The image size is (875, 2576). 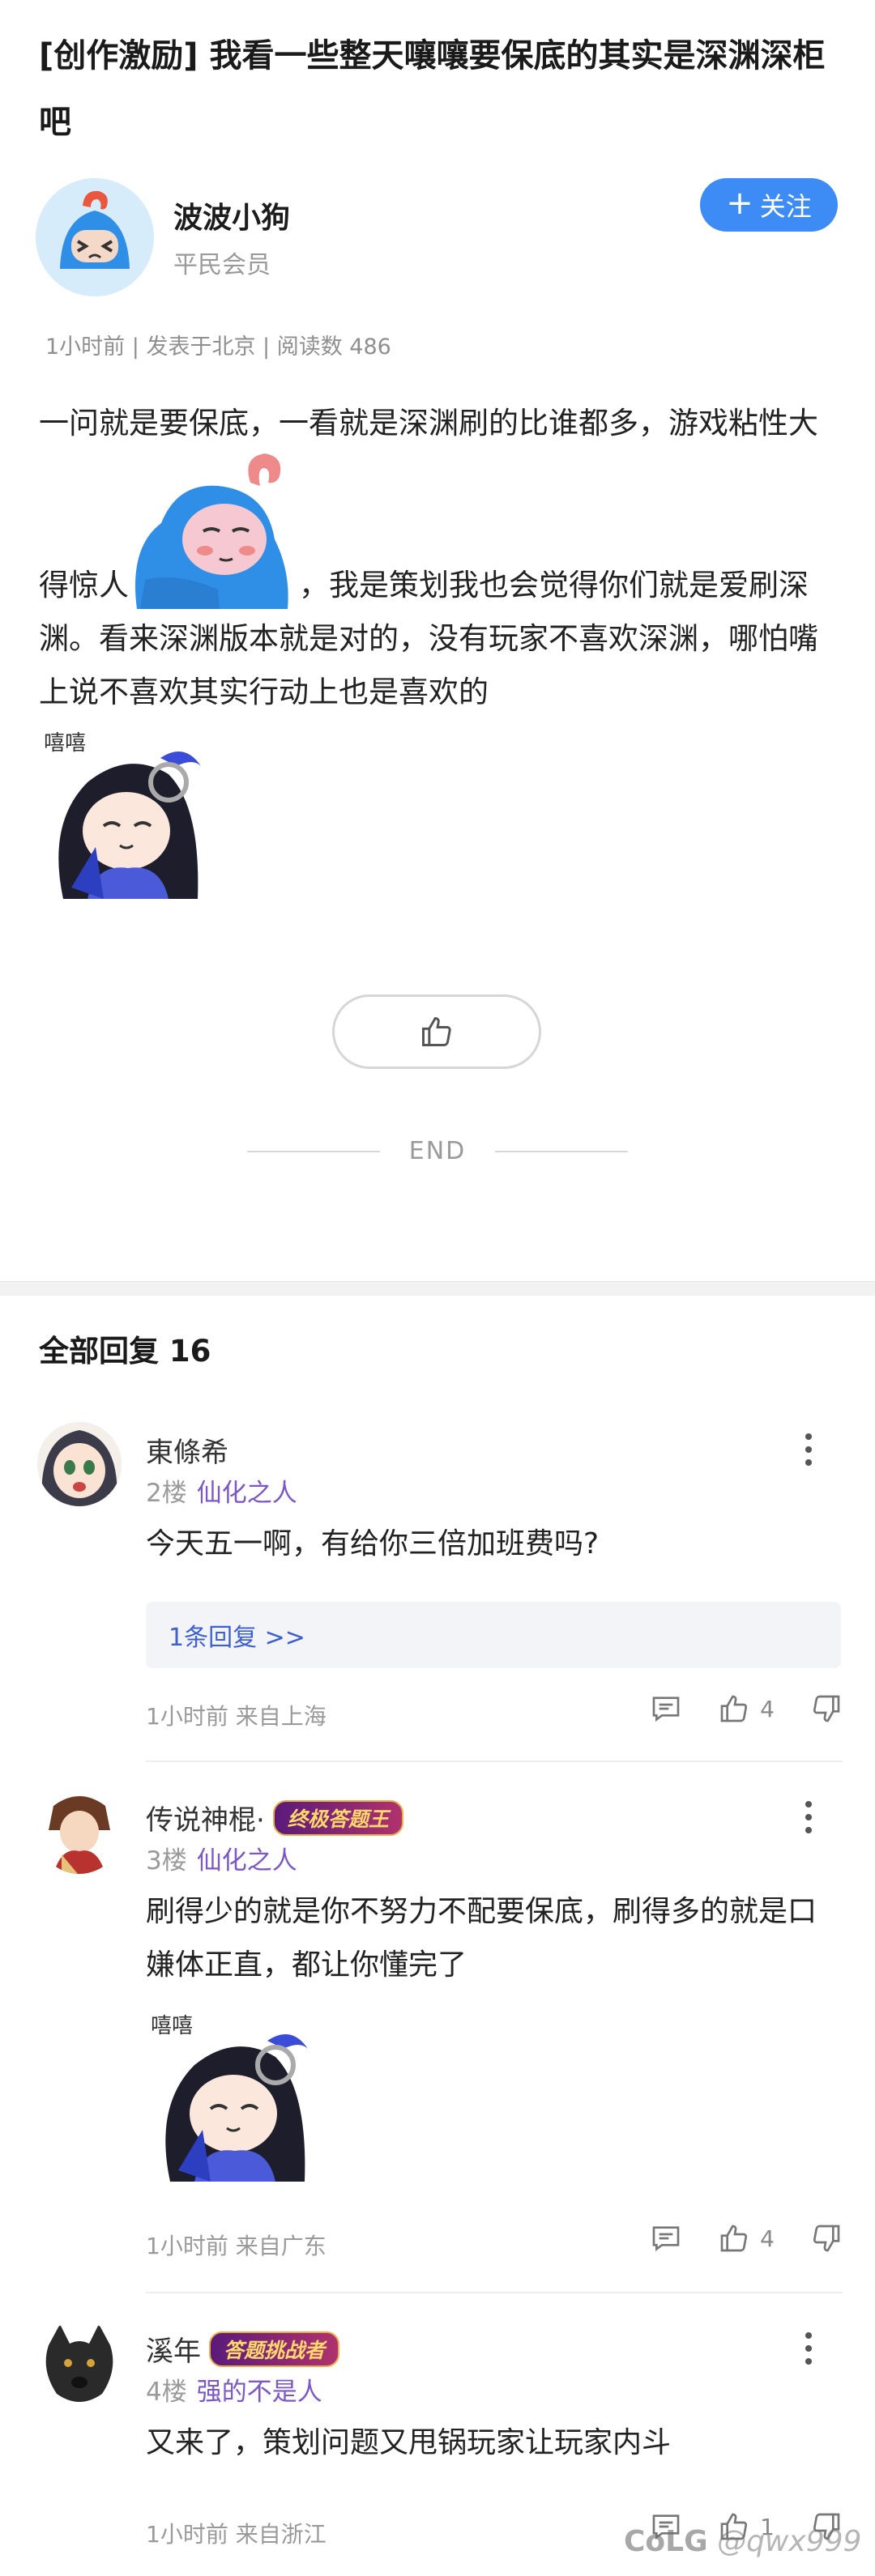 What do you see at coordinates (437, 1288) in the screenshot?
I see `section-divider` at bounding box center [437, 1288].